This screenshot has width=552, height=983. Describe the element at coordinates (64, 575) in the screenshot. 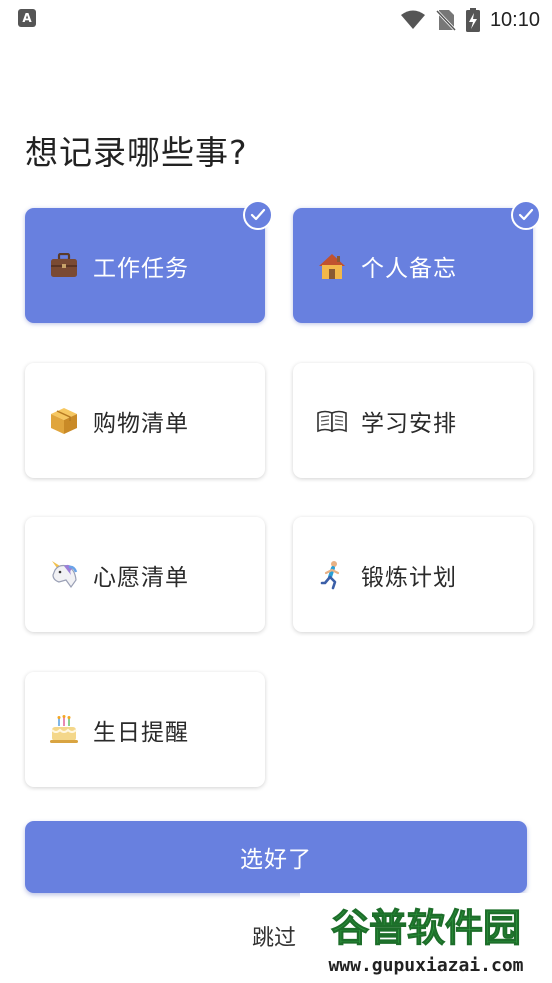

I see `unicorn-icon` at that location.